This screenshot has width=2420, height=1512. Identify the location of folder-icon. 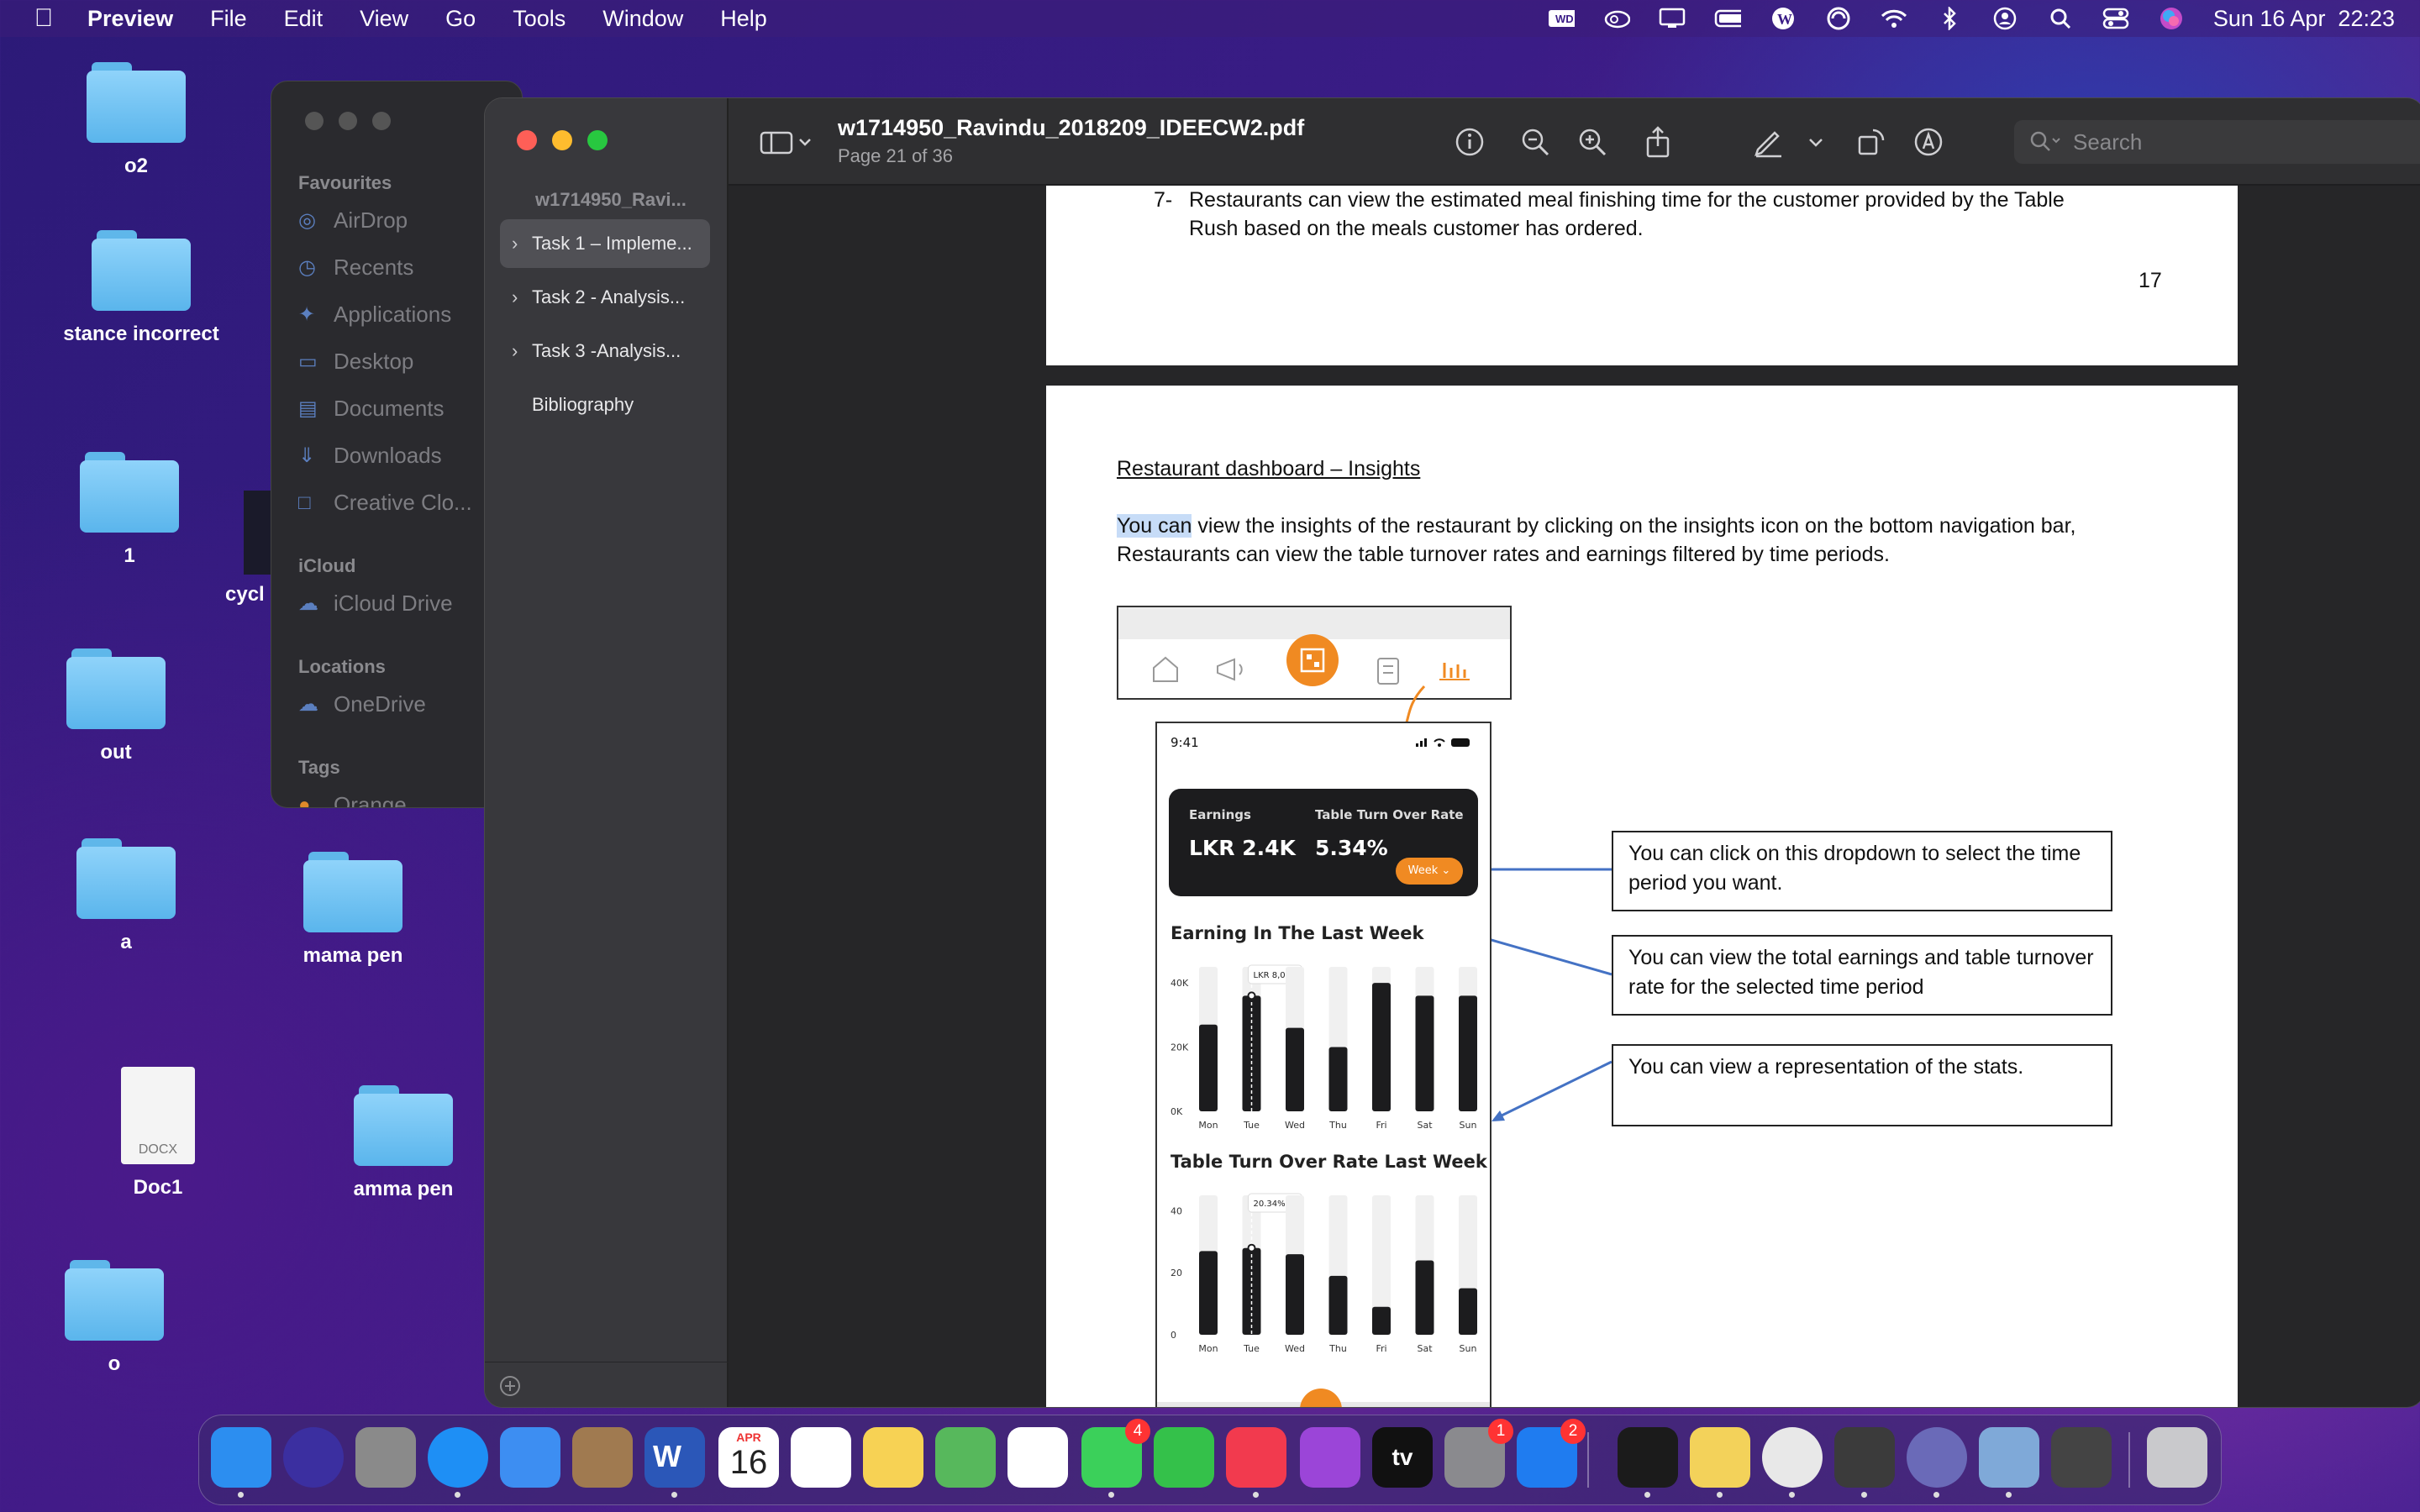
(404, 1125).